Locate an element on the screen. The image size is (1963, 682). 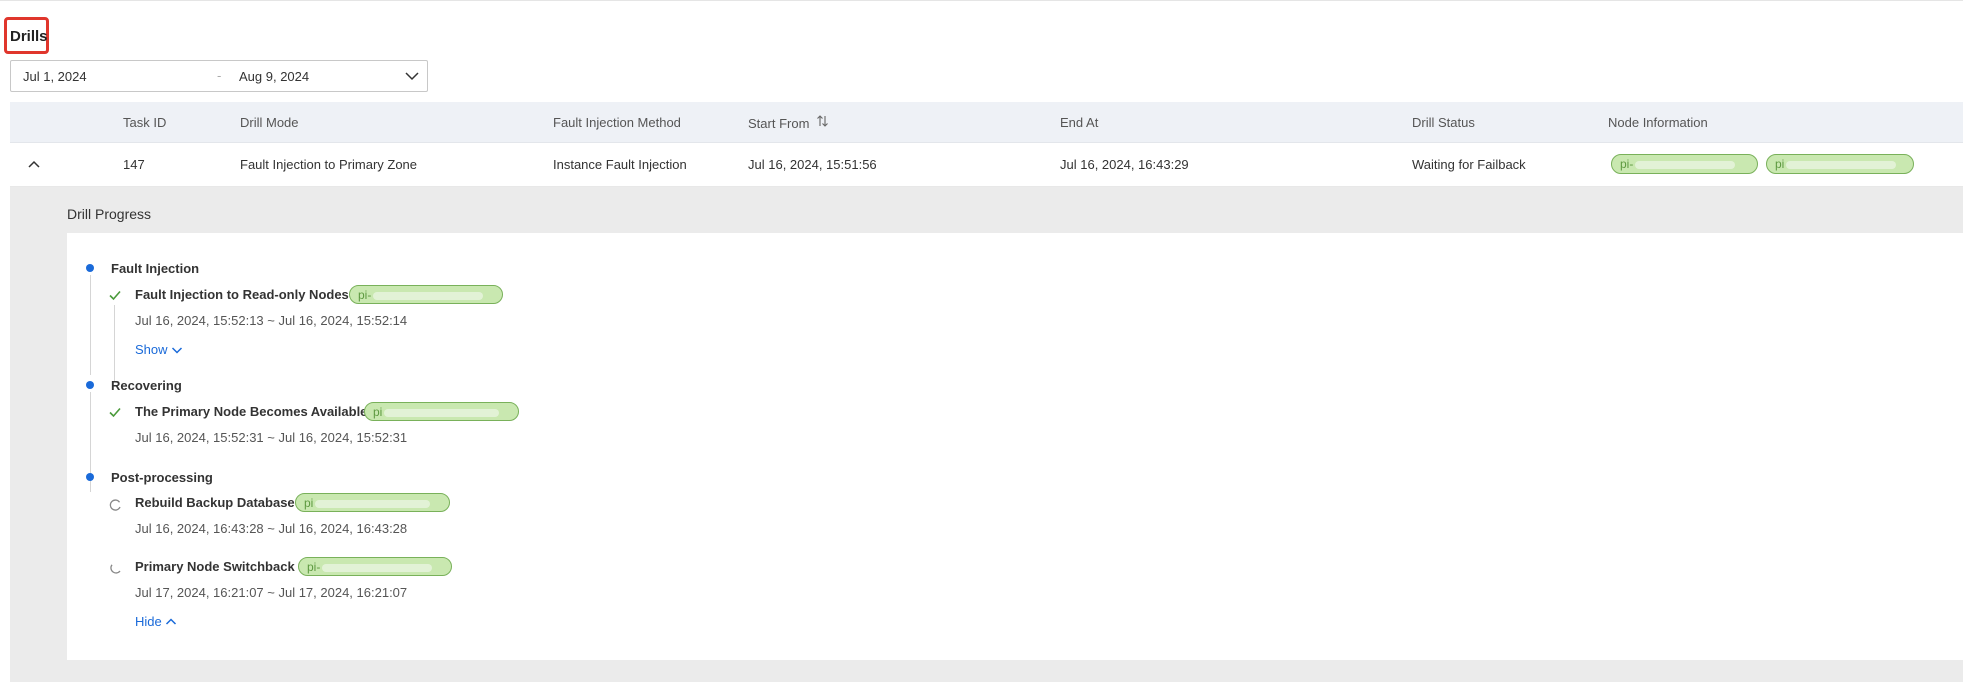
date-range-end: Aug 9, 2024 is located at coordinates (274, 76).